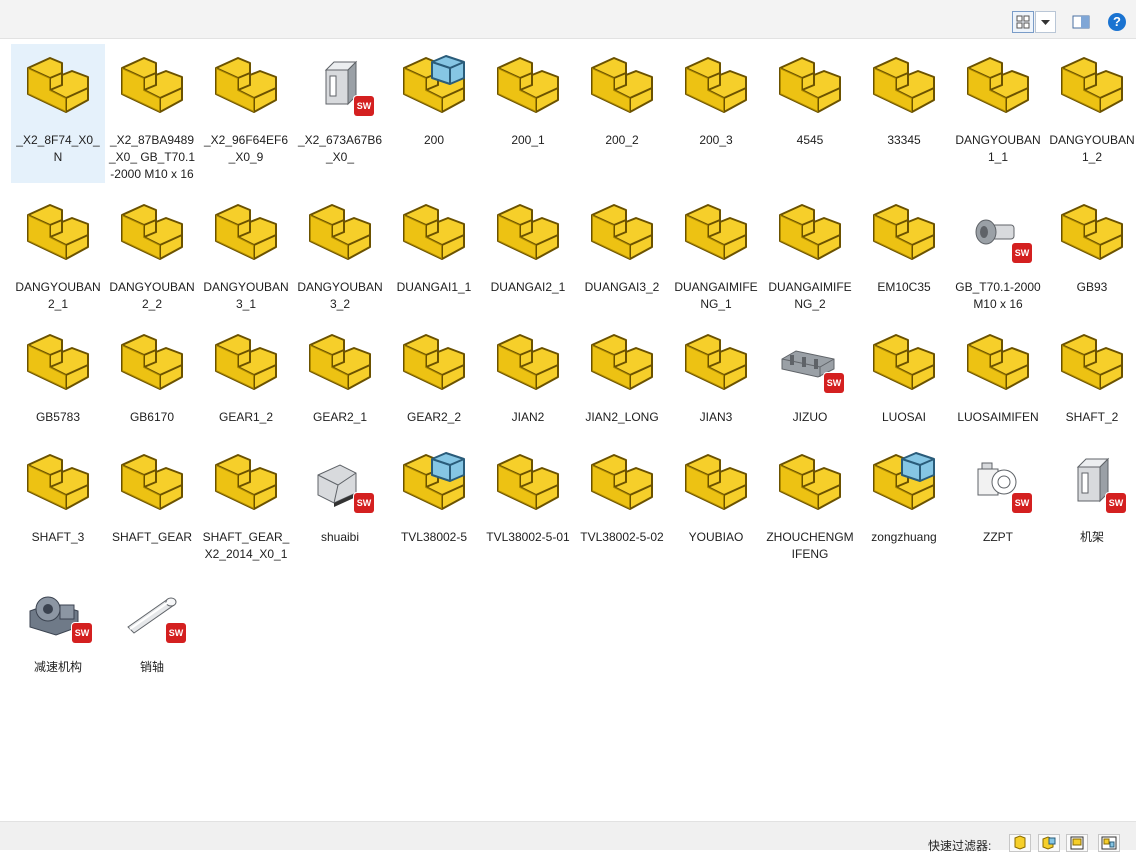 This screenshot has height=856, width=1136. I want to click on file-item-label: 机架, so click(1091, 537).